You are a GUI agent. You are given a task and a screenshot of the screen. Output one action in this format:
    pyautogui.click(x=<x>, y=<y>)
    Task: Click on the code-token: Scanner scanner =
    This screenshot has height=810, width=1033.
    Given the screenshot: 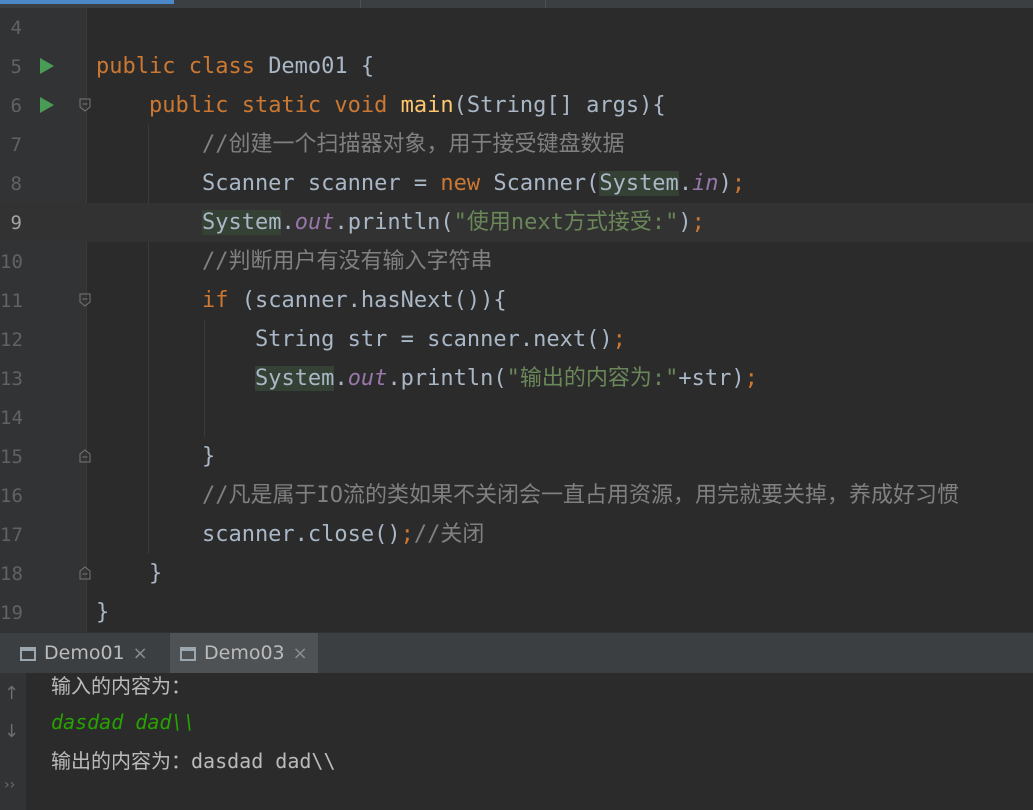 What is the action you would take?
    pyautogui.click(x=268, y=183)
    